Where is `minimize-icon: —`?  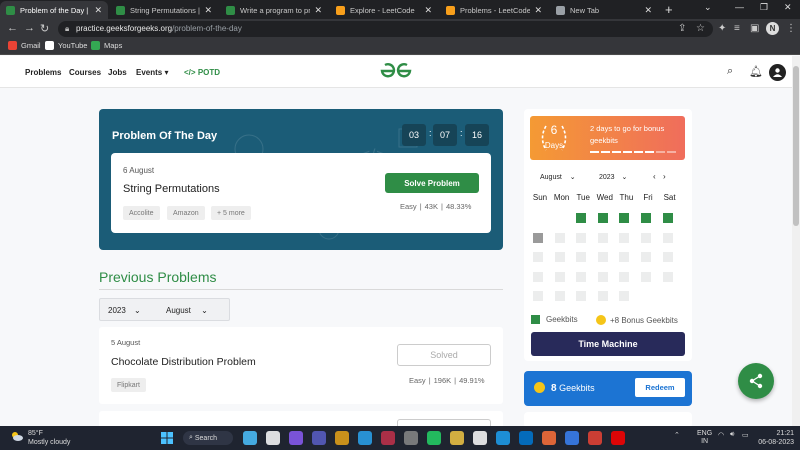
minimize-icon: — is located at coordinates (739, 7).